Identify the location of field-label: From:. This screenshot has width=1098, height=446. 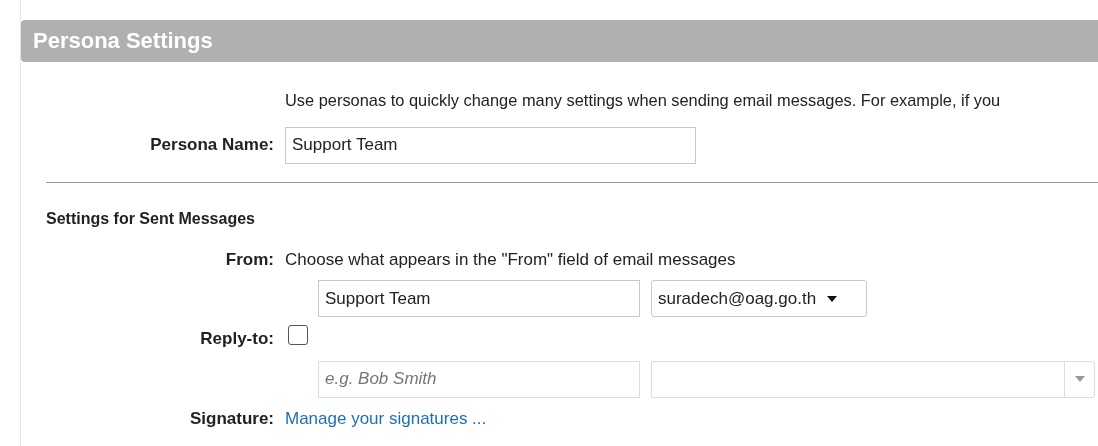
(249, 259).